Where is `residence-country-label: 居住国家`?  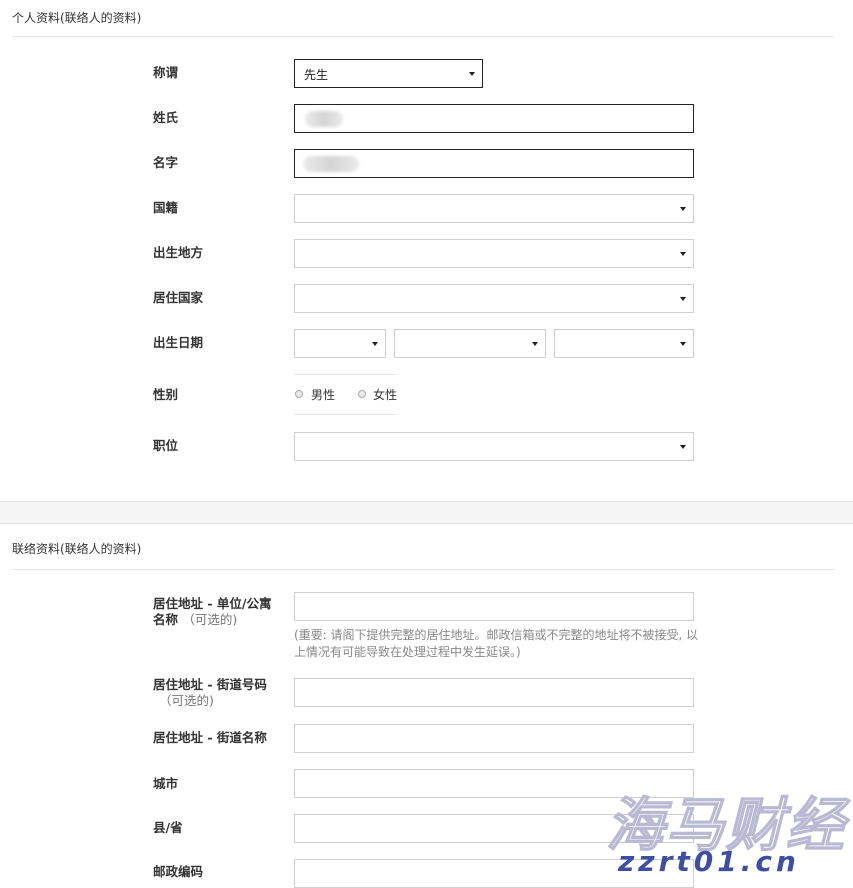 residence-country-label: 居住国家 is located at coordinates (178, 297).